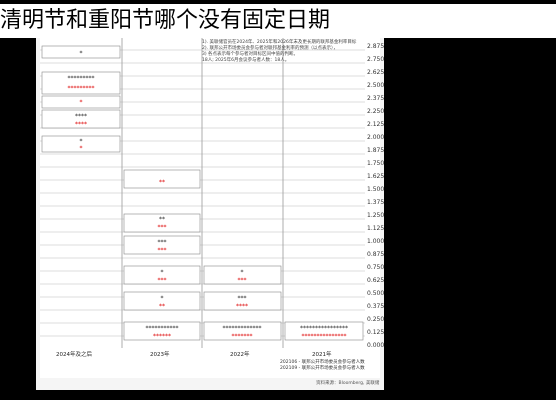 The image size is (556, 400). Describe the element at coordinates (376, 202) in the screenshot. I see `y-tick: 1.375` at that location.